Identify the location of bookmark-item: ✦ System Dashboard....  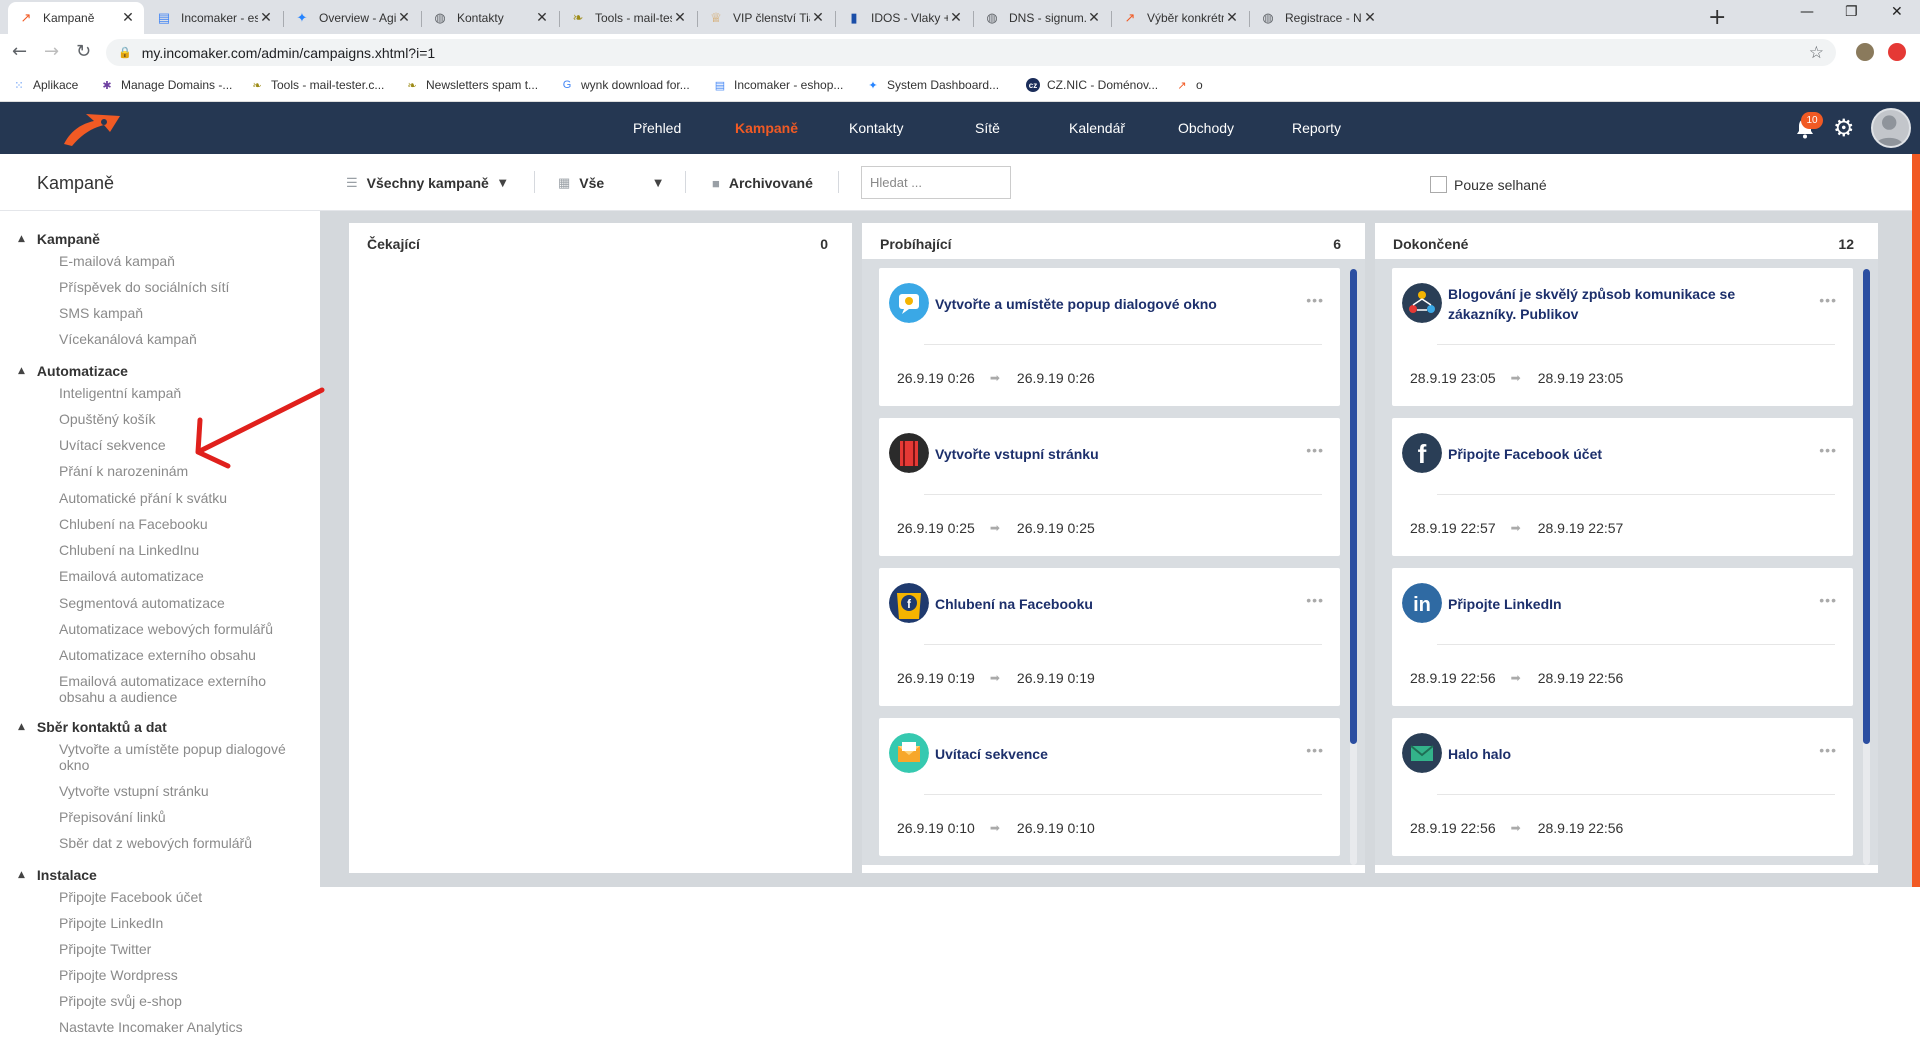
(932, 85).